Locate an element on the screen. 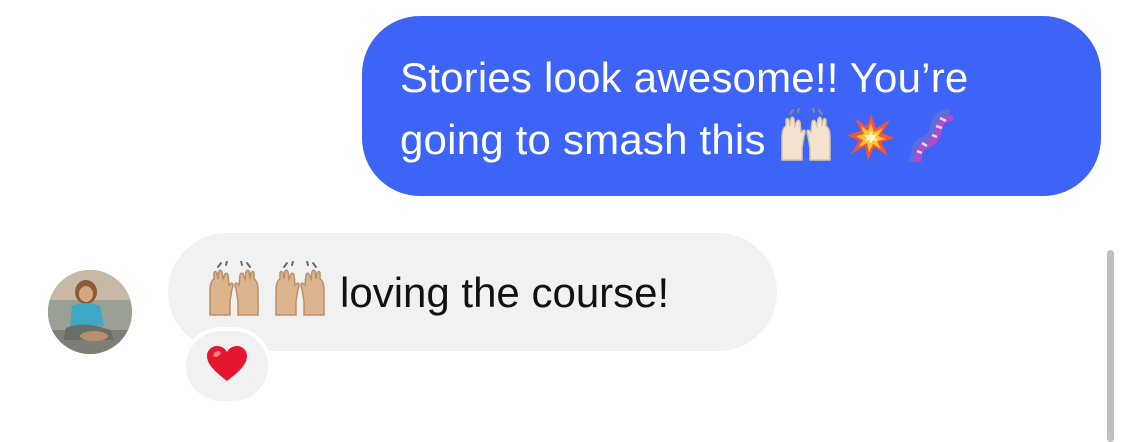 The height and width of the screenshot is (442, 1125). scrollbar is located at coordinates (1110, 346).